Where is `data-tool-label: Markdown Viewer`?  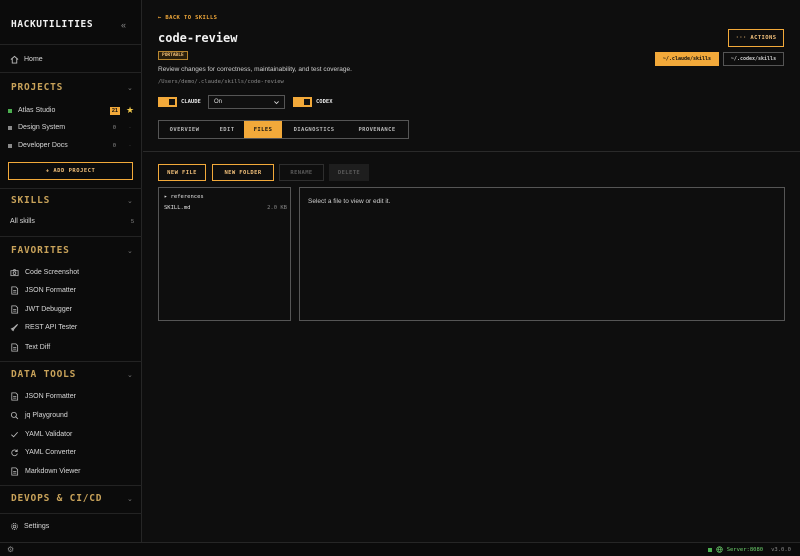 data-tool-label: Markdown Viewer is located at coordinates (53, 471).